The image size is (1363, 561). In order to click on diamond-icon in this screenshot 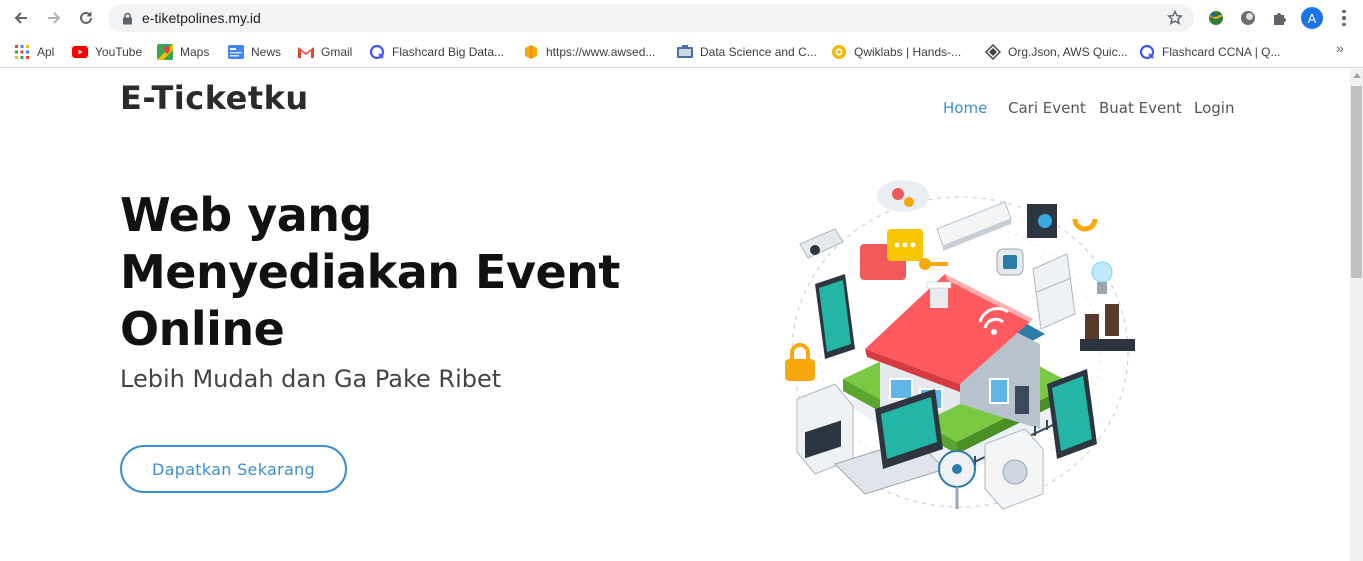, I will do `click(993, 52)`.